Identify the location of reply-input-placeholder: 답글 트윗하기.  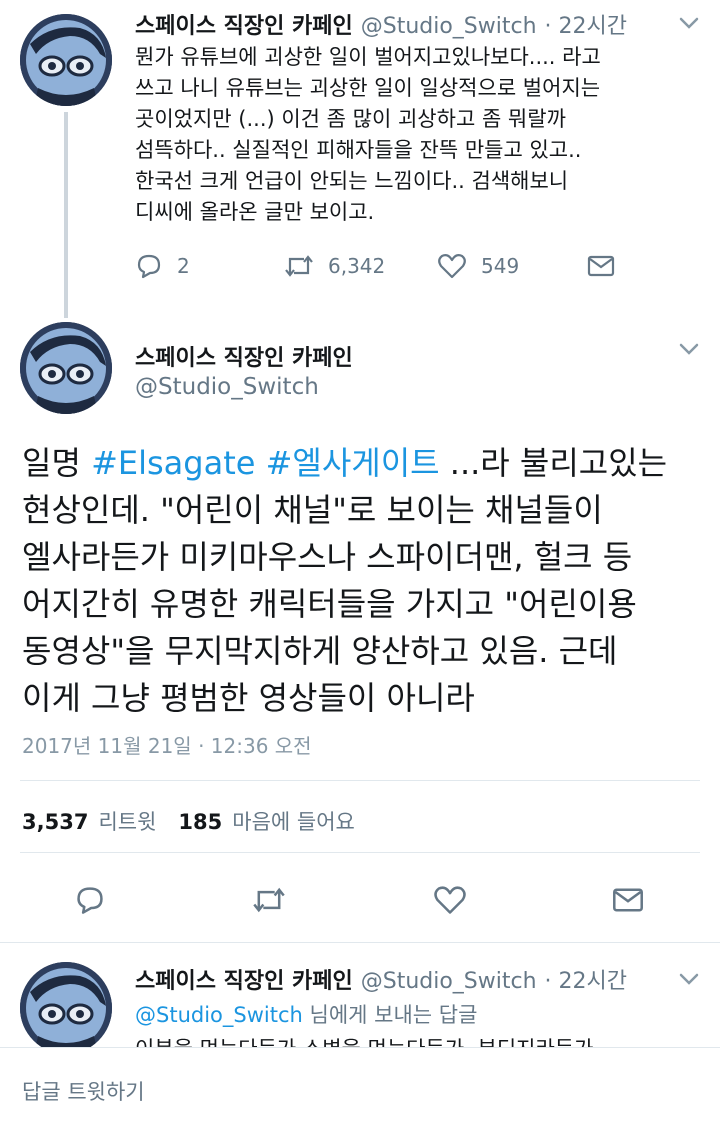
(83, 1091).